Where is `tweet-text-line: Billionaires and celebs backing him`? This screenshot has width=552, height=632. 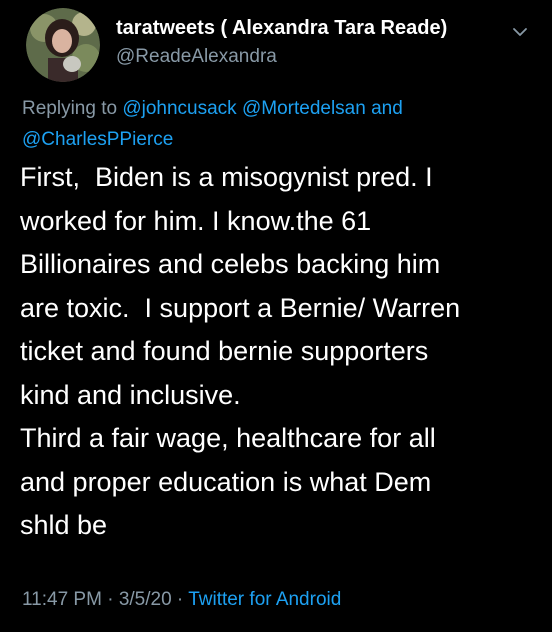 tweet-text-line: Billionaires and celebs backing him is located at coordinates (230, 264).